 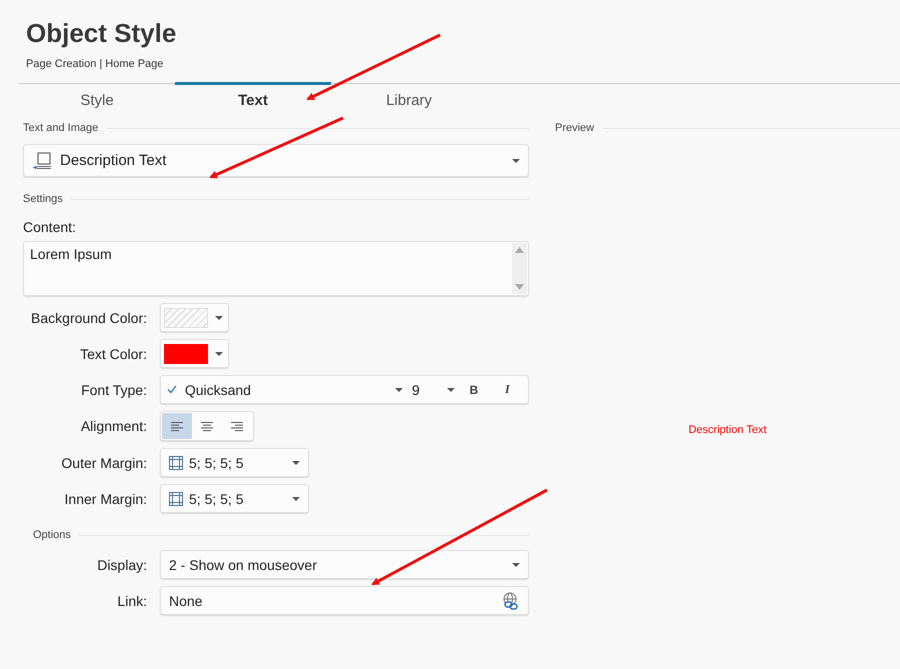 I want to click on tab: Library, so click(x=409, y=99).